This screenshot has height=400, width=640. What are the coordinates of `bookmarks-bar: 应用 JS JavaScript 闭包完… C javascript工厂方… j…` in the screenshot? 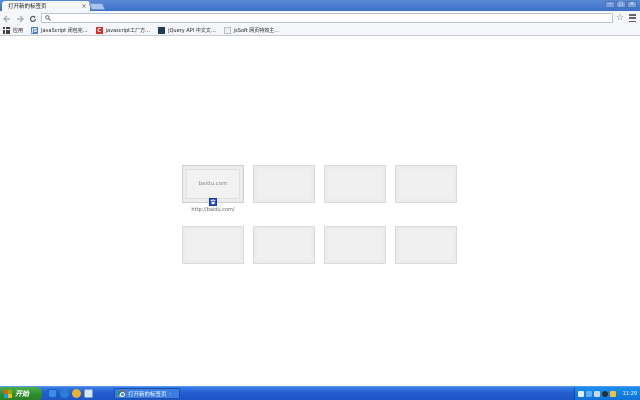 It's located at (320, 31).